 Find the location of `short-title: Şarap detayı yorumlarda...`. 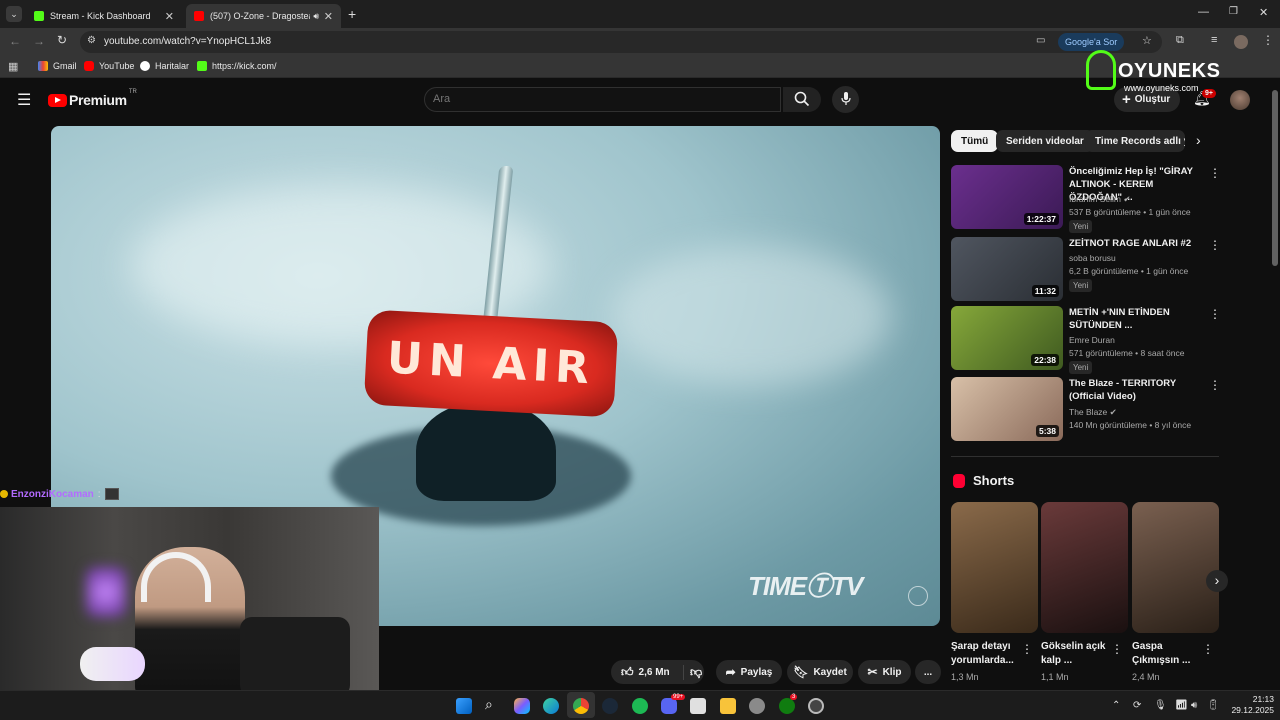

short-title: Şarap detayı yorumlarda... is located at coordinates (988, 654).